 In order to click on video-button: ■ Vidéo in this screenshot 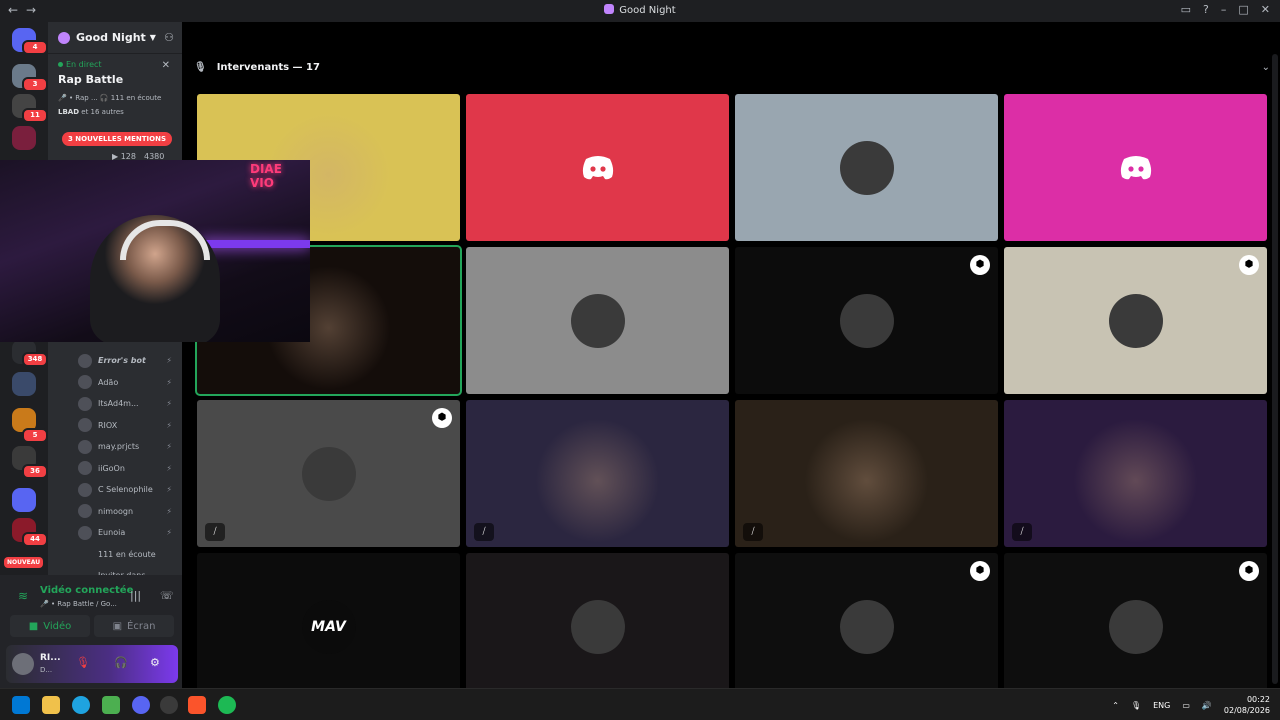, I will do `click(50, 626)`.